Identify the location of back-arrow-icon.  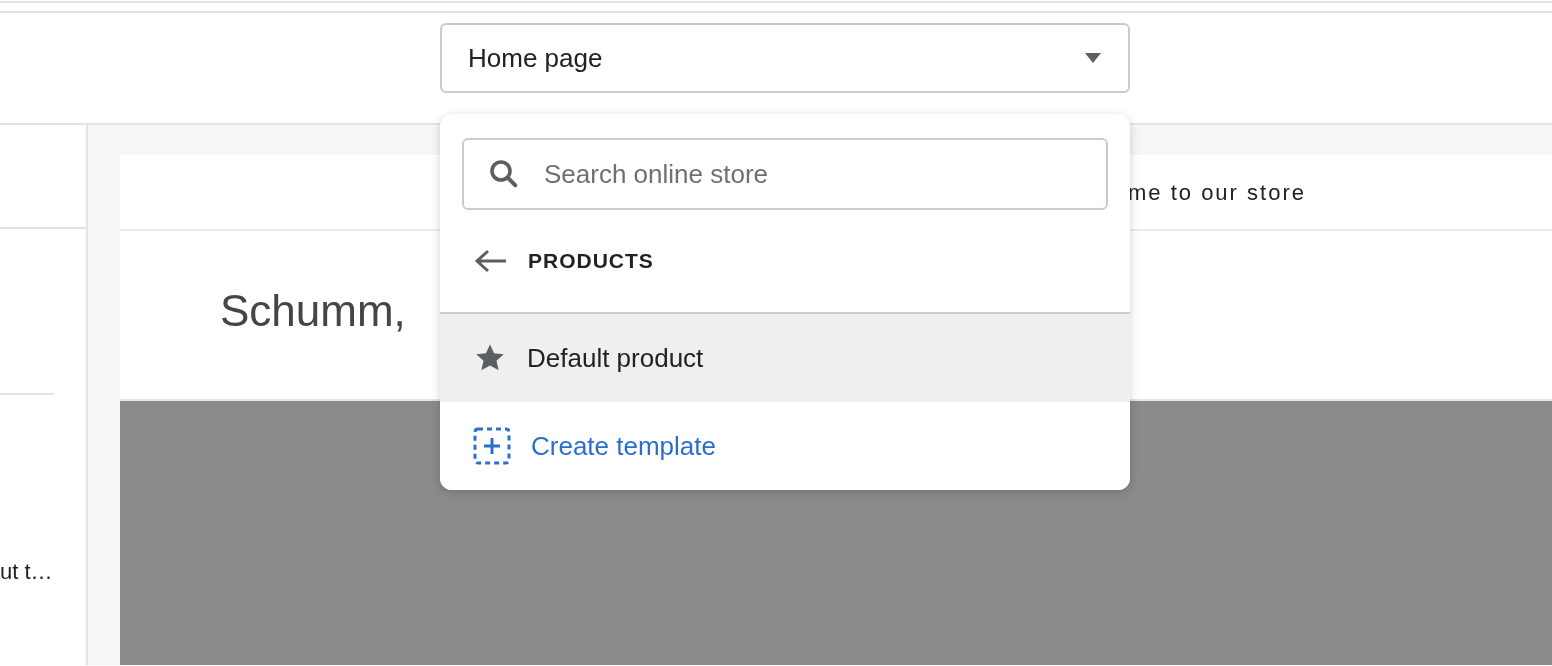
(491, 261).